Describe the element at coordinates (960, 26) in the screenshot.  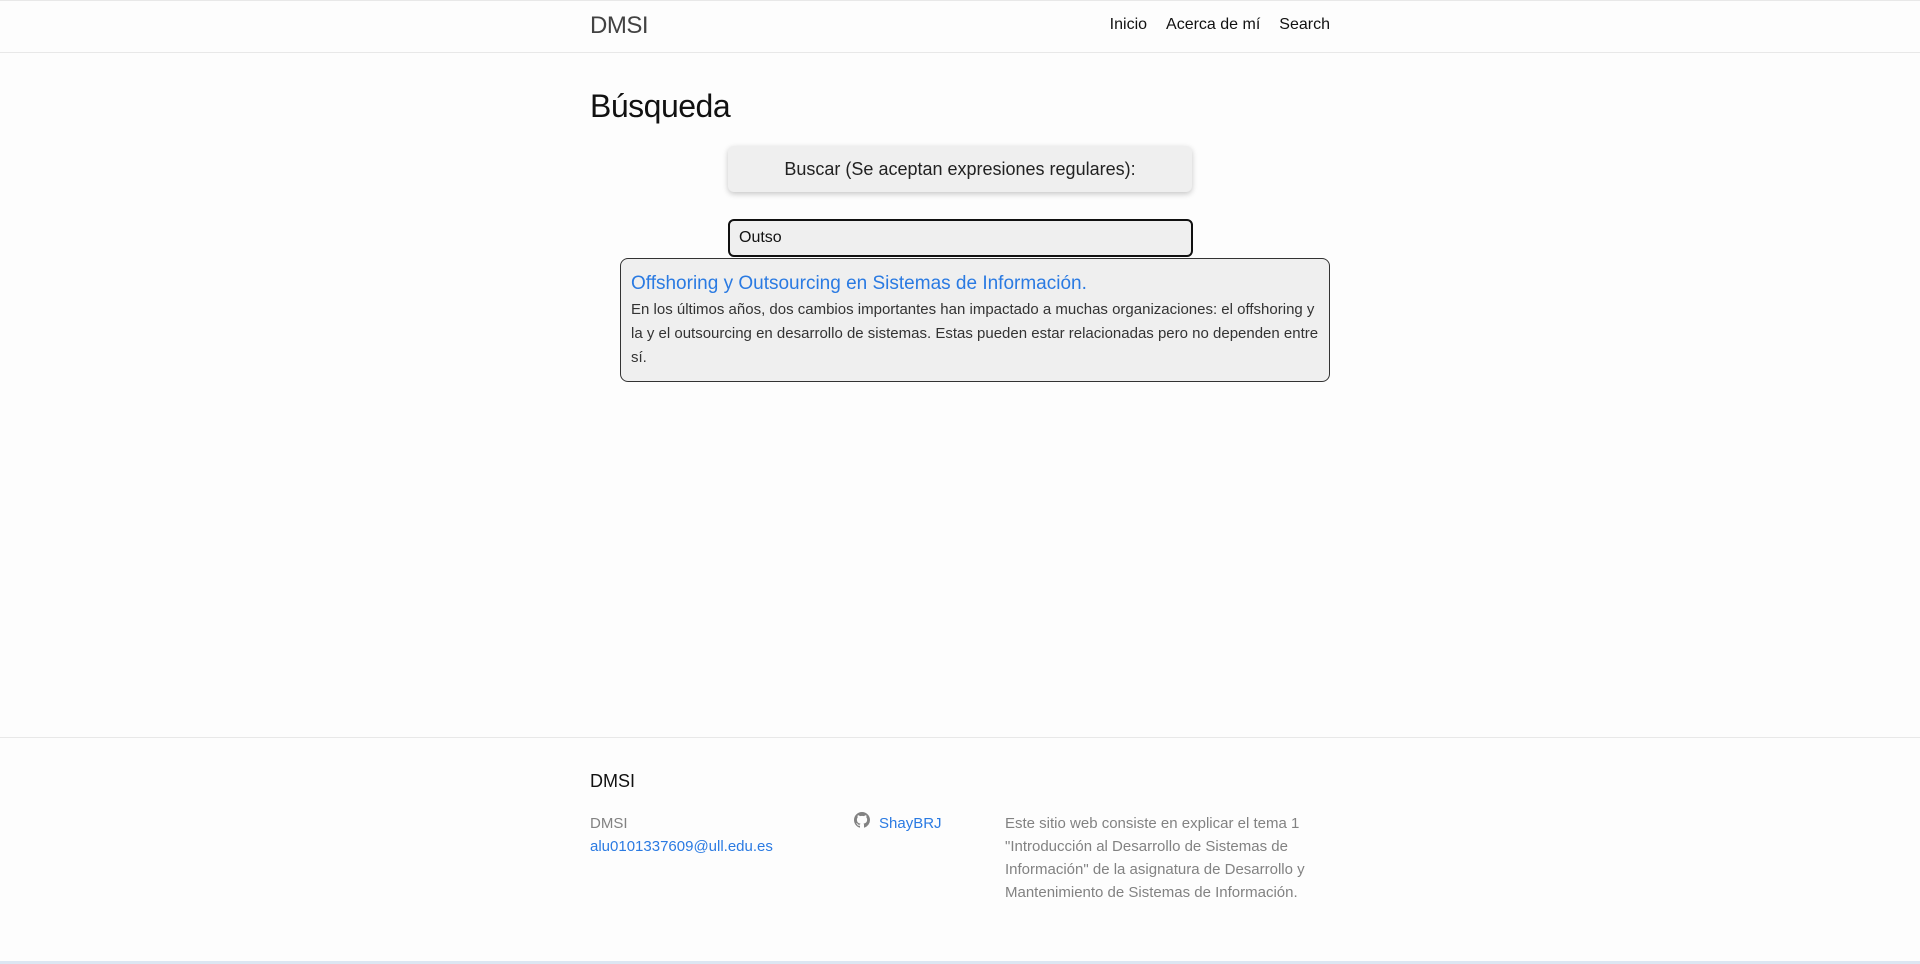
I see `site-header: DMSI Inicio Acerca de mí Search` at that location.